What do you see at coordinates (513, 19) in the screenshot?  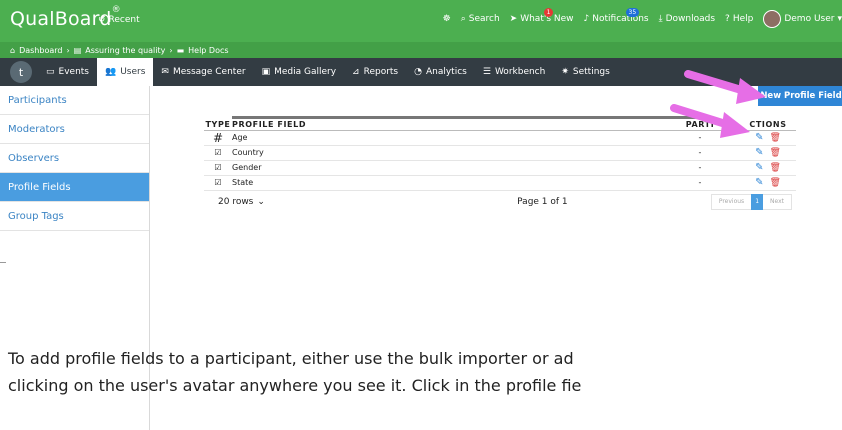 I see `megaphone-icon: ➤` at bounding box center [513, 19].